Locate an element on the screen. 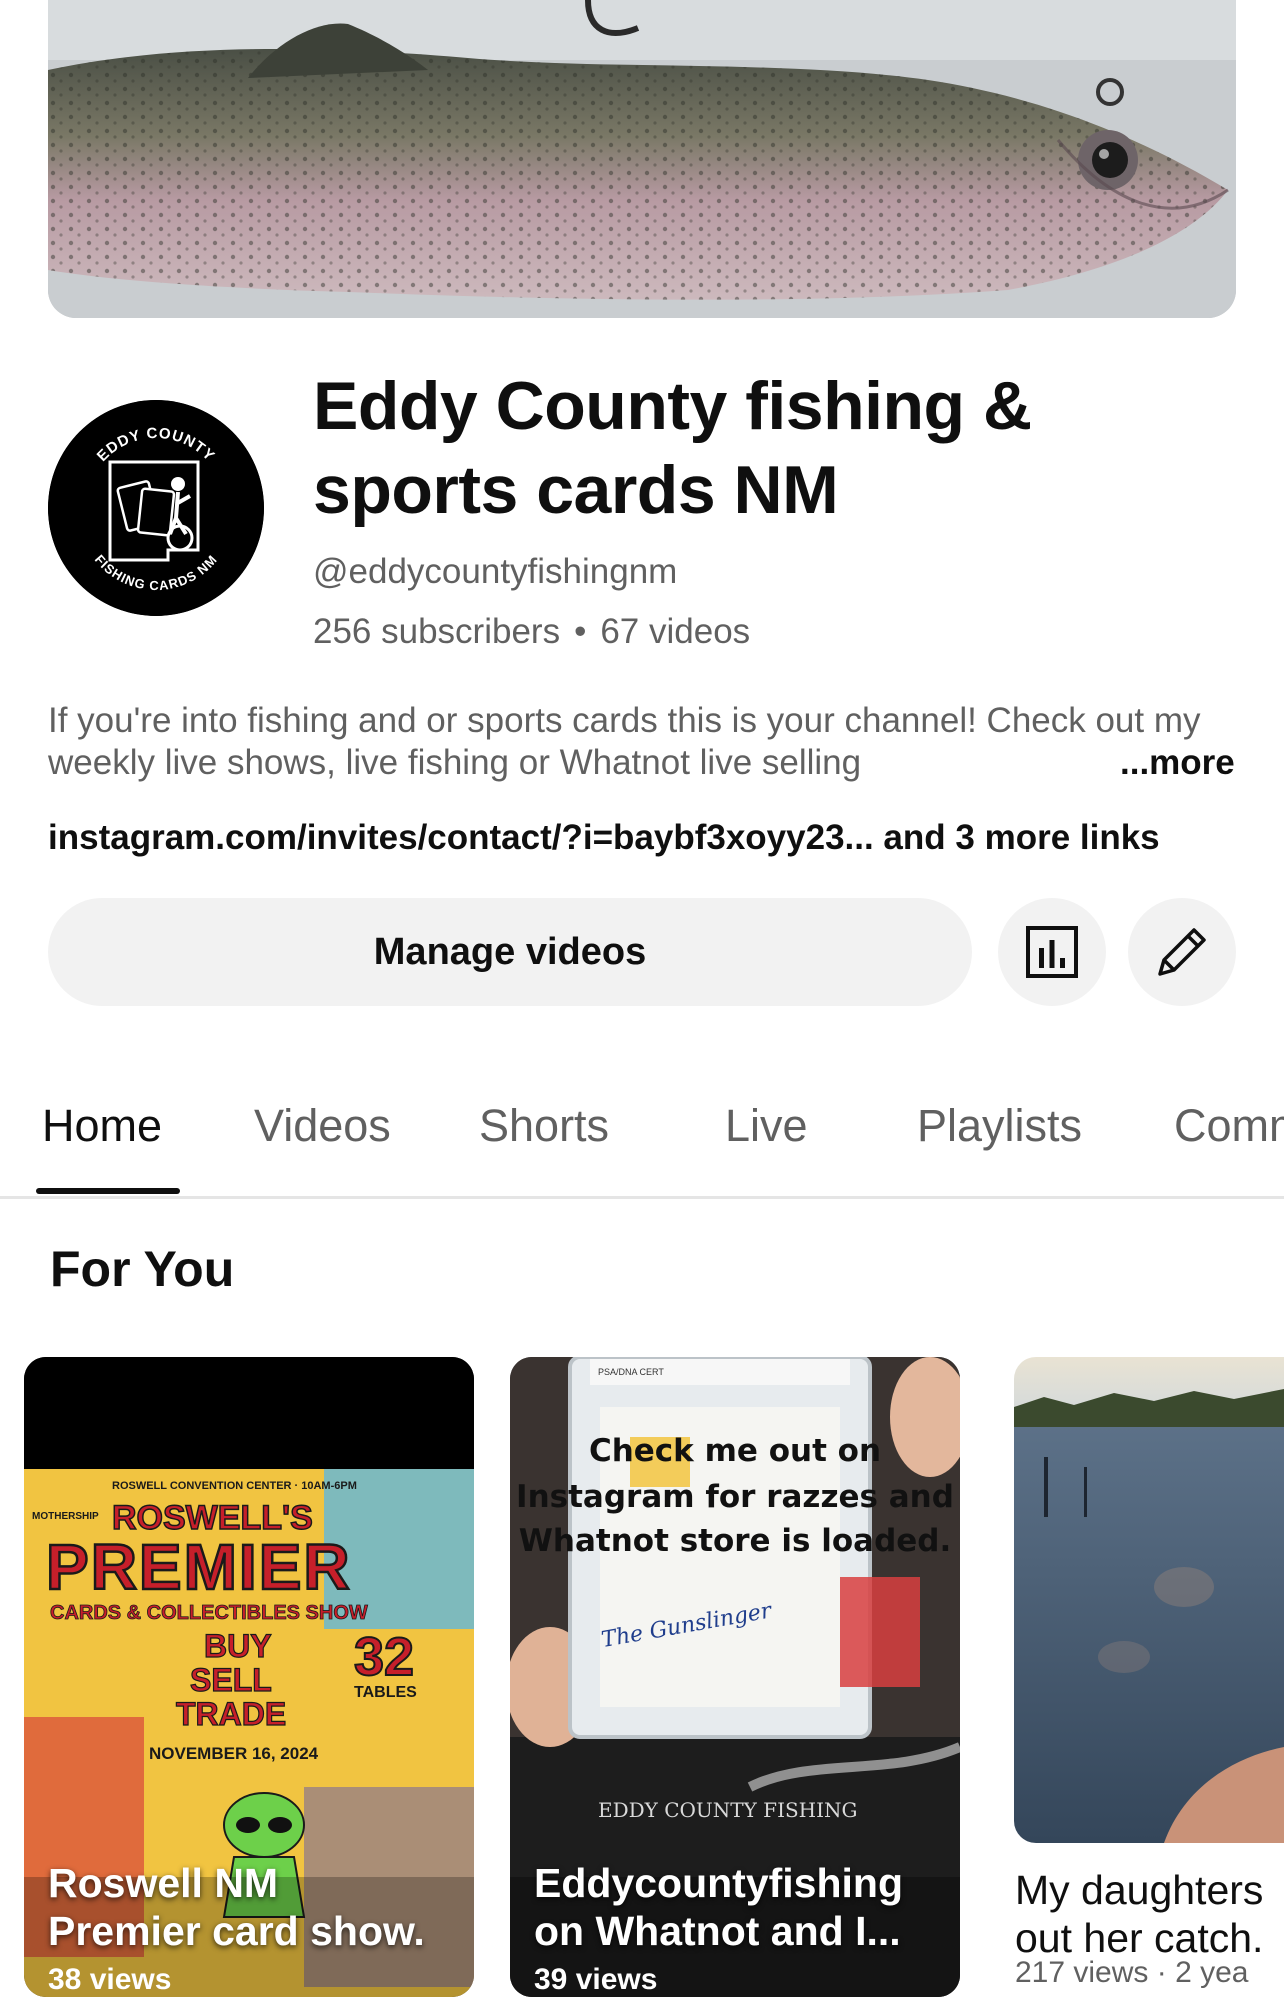 The width and height of the screenshot is (1284, 1997). active-tab-indicator is located at coordinates (108, 1191).